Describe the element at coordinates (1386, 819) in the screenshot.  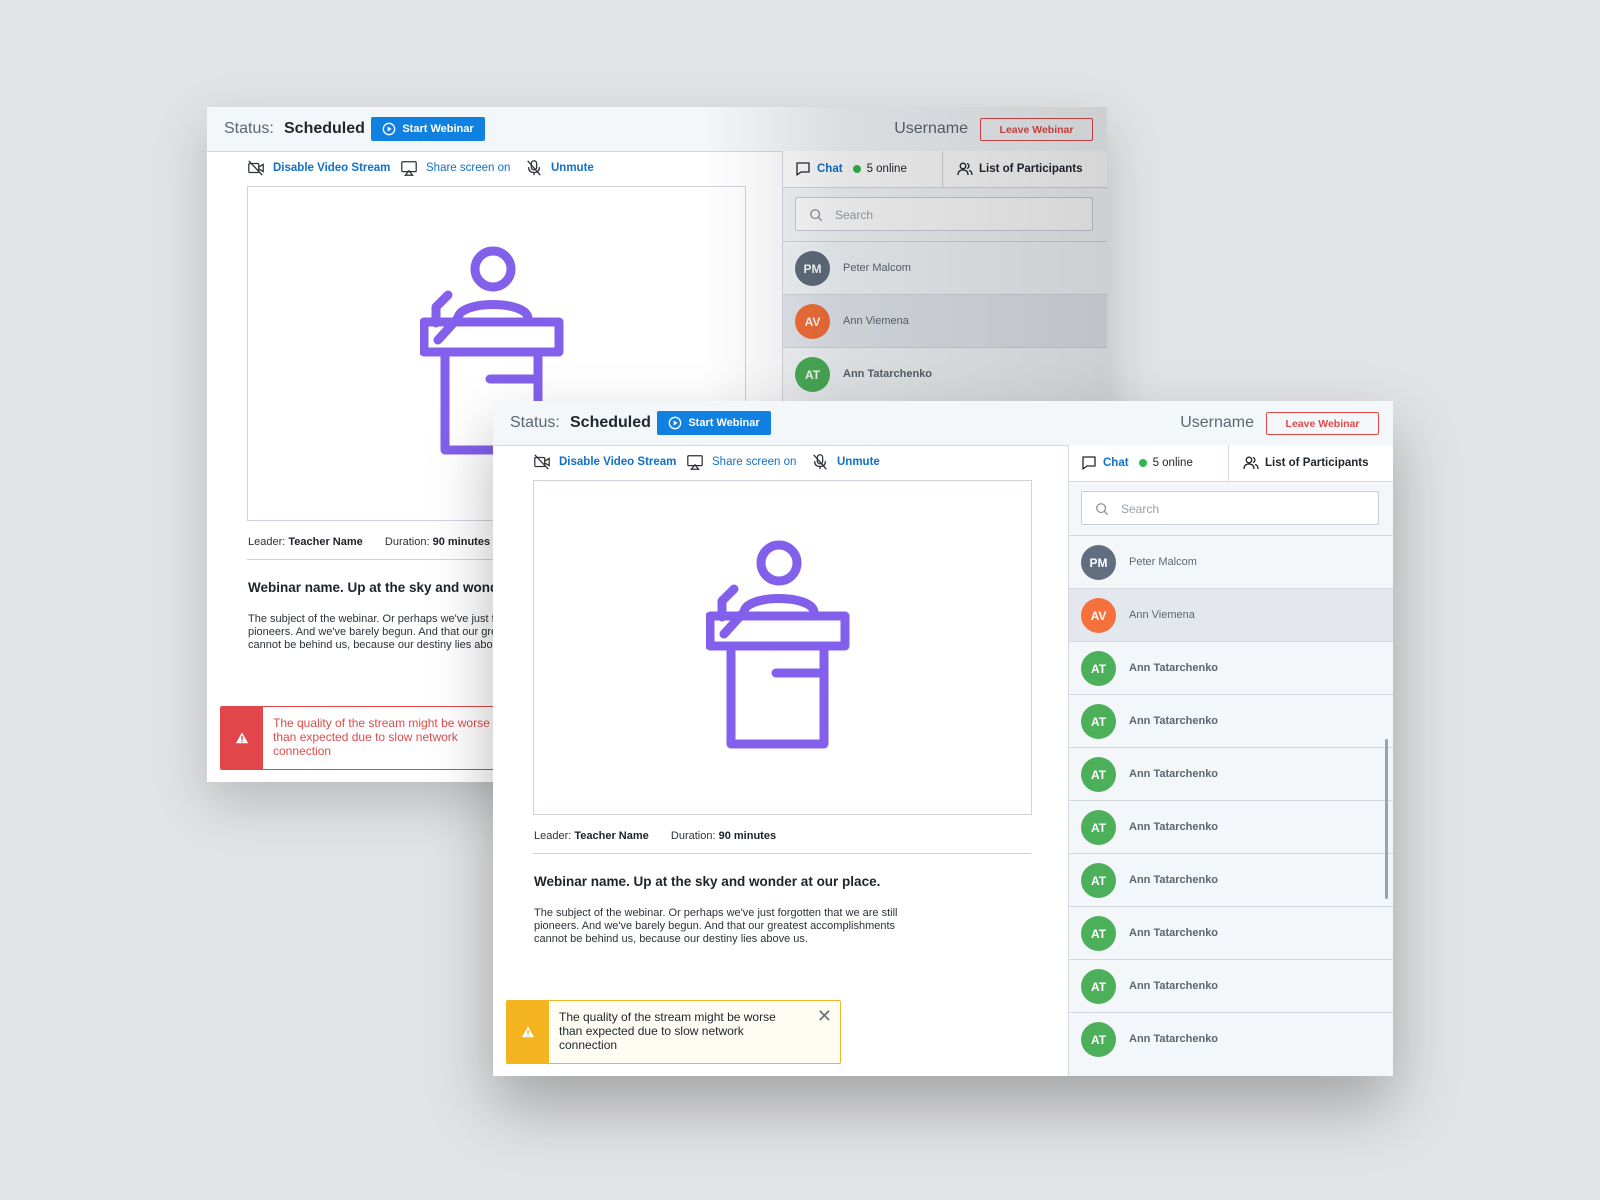
I see `participant-list-scrollbar` at that location.